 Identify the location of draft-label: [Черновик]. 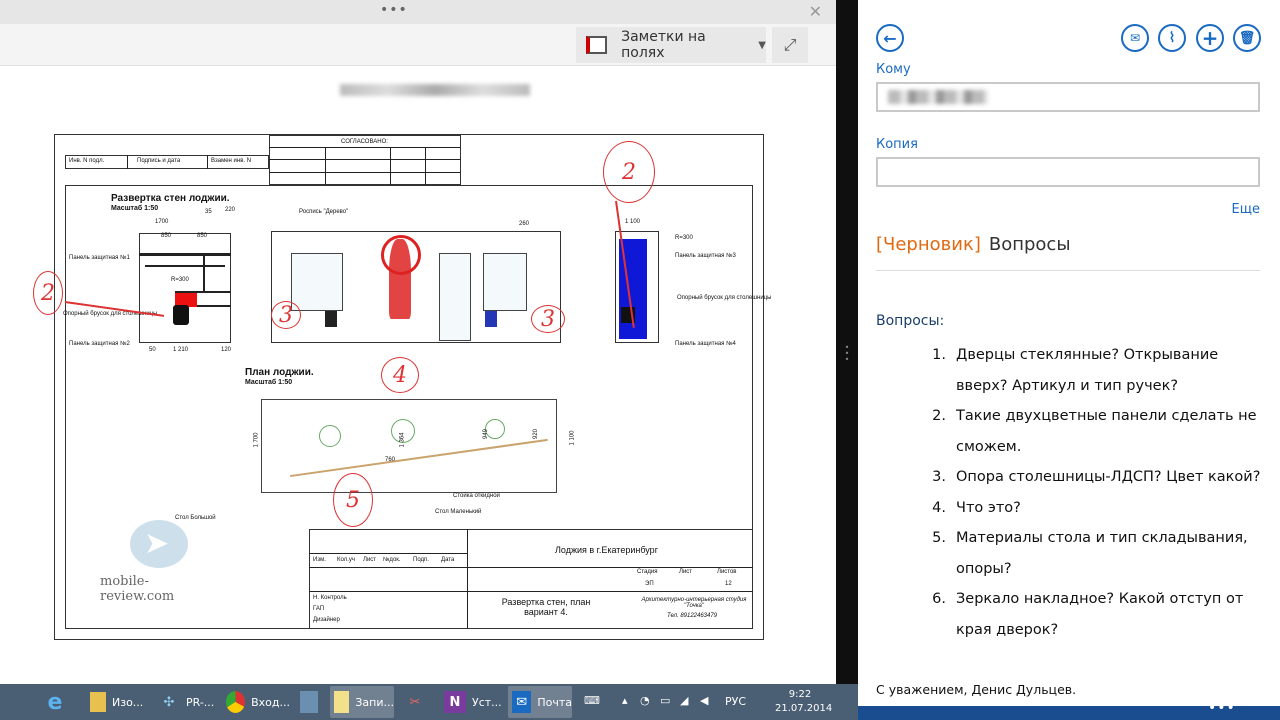
(928, 244).